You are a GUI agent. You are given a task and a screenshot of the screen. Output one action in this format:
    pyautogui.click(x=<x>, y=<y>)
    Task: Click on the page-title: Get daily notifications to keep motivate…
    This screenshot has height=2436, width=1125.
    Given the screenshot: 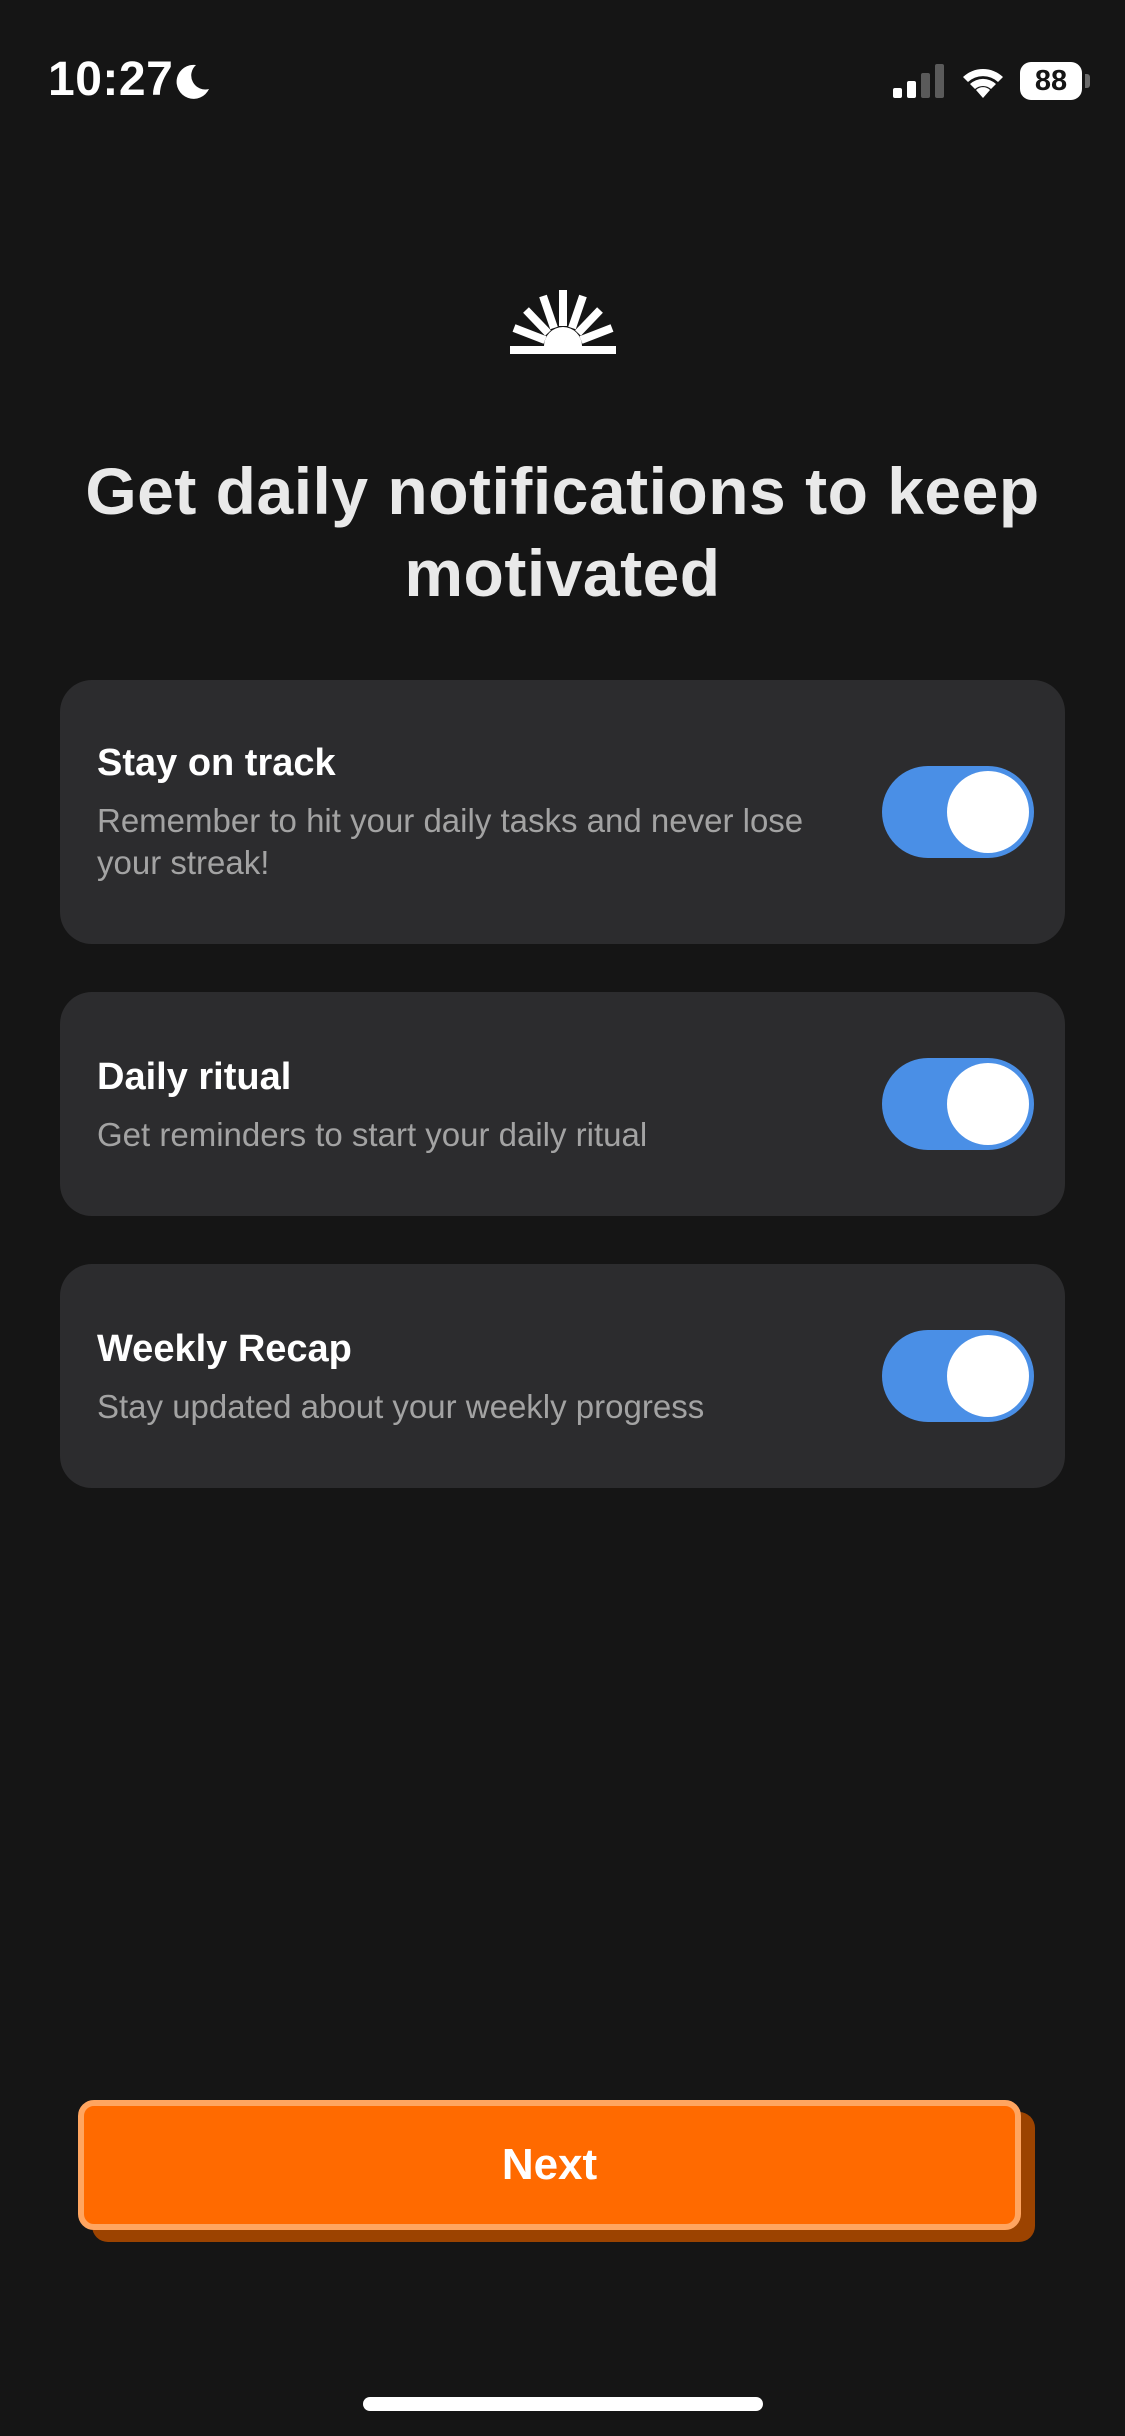 What is the action you would take?
    pyautogui.click(x=562, y=532)
    